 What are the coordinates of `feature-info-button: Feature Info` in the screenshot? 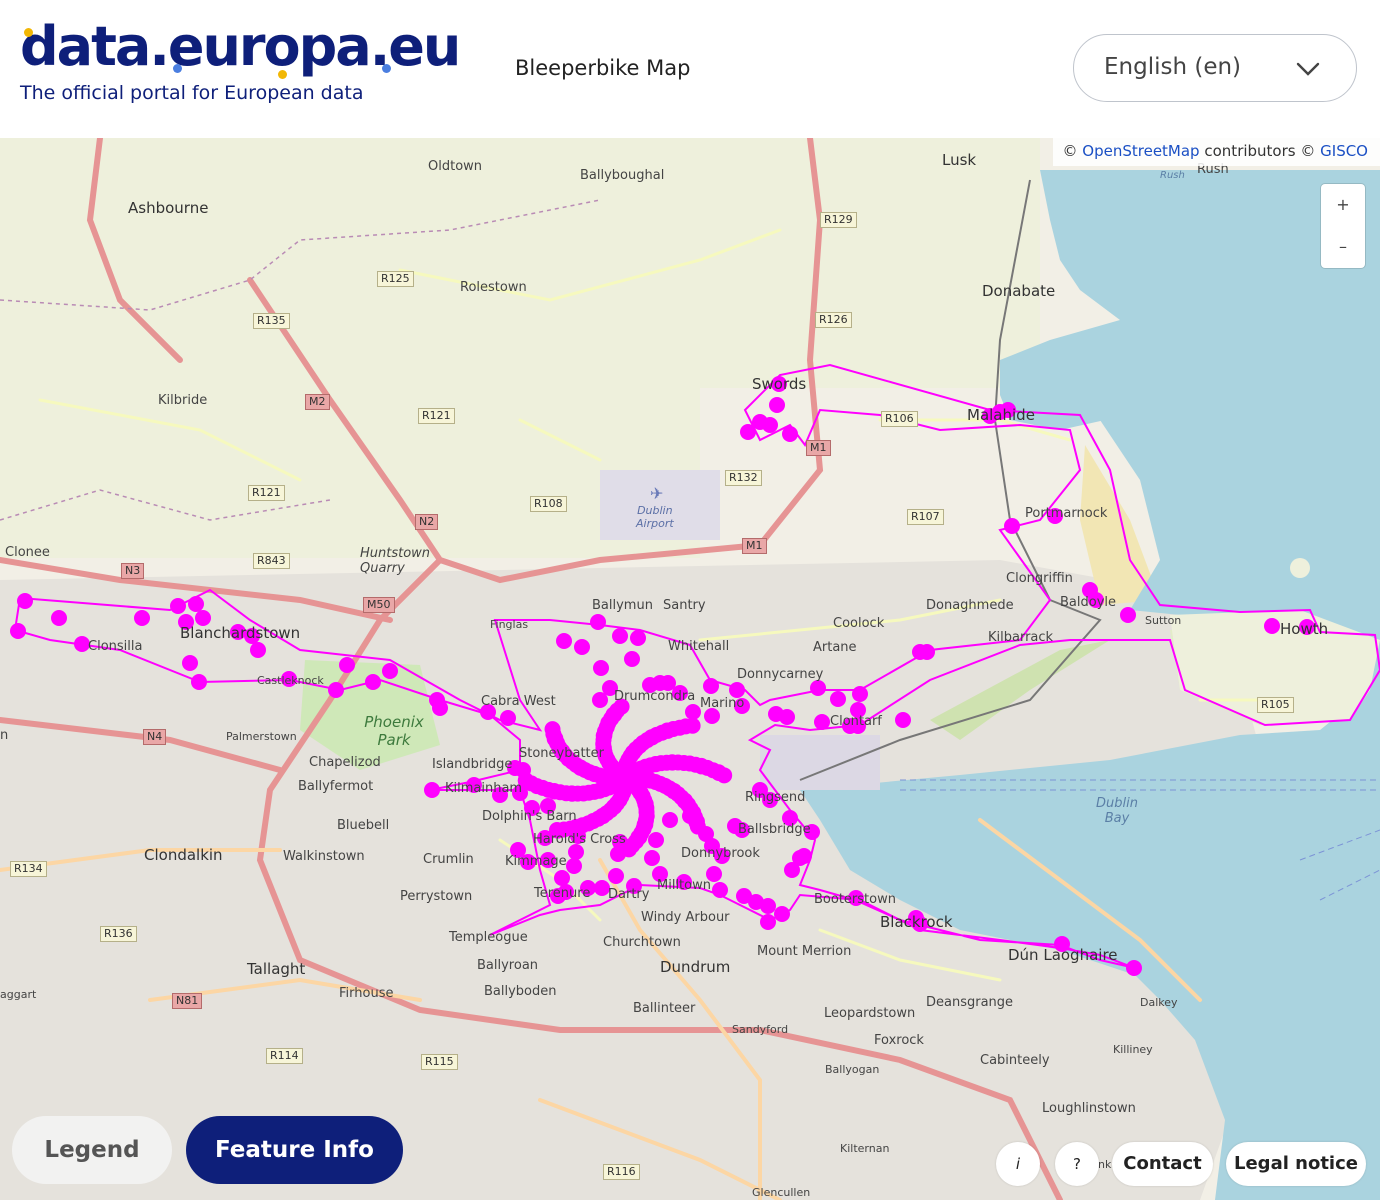 It's located at (294, 1150).